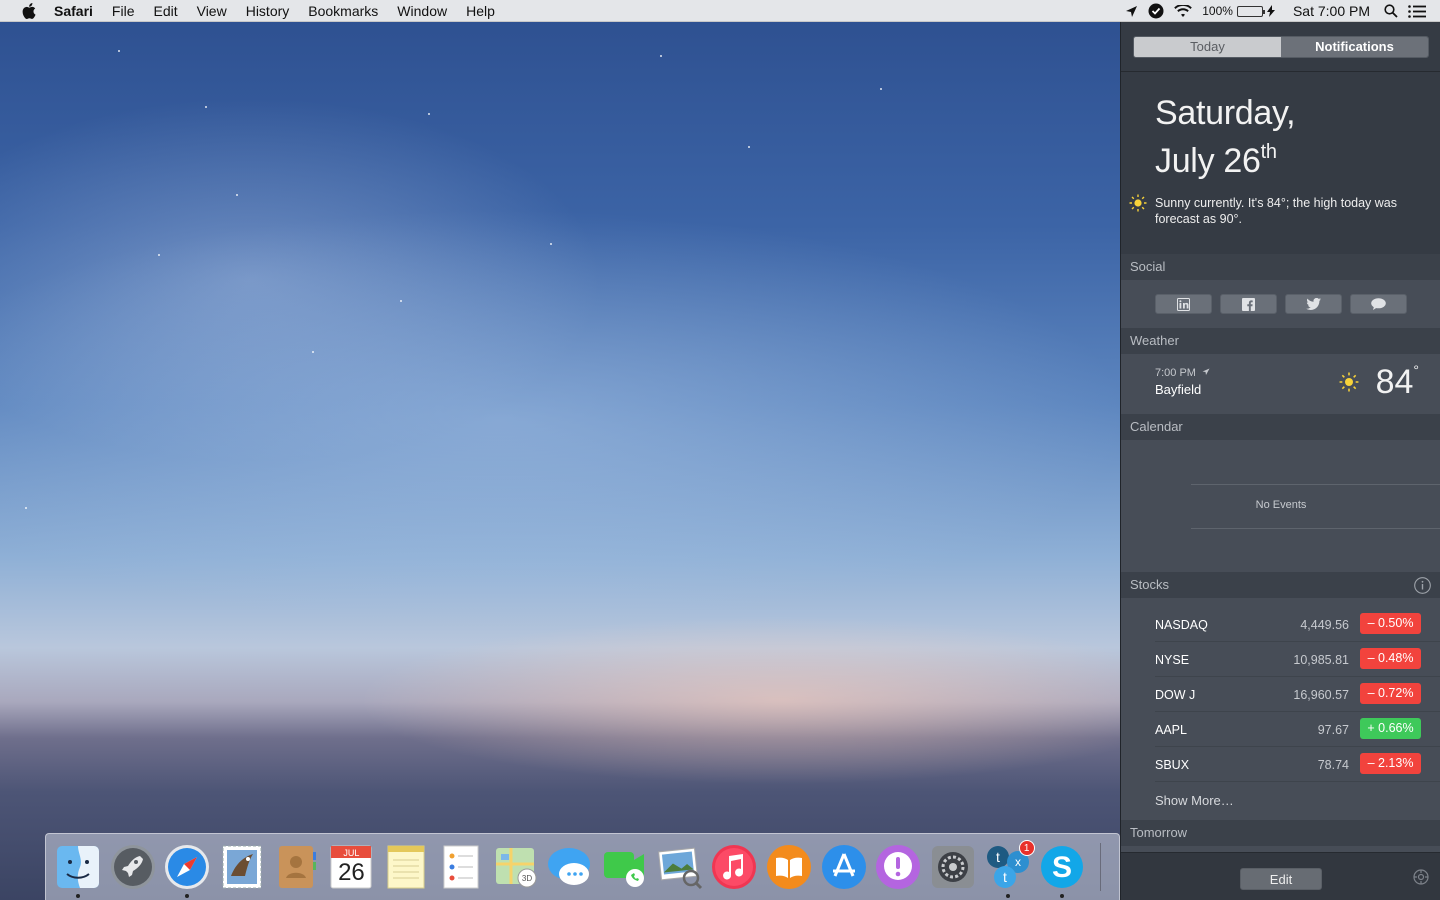 This screenshot has width=1440, height=900. I want to click on stock-row: NYSE 10,985.81 – 0.48%, so click(1297, 659).